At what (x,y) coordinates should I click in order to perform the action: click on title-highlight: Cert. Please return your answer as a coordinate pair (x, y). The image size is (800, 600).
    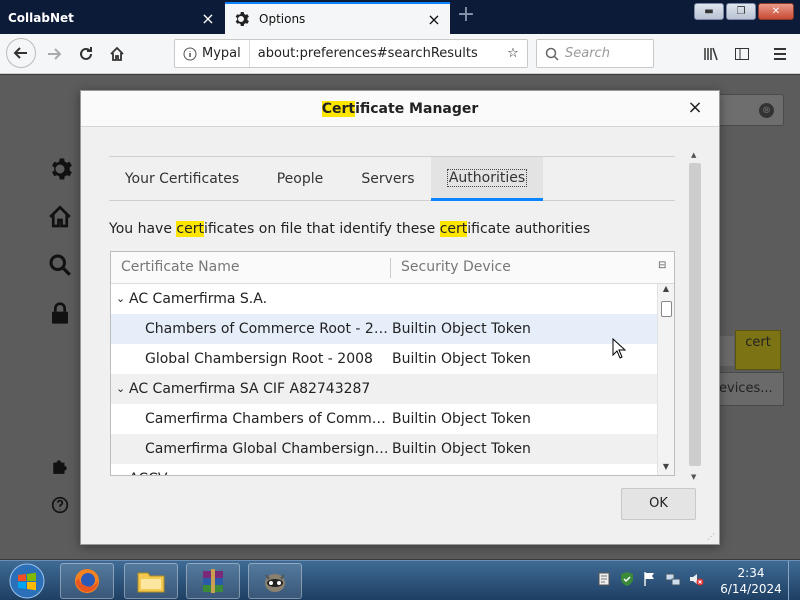
    Looking at the image, I should click on (338, 109).